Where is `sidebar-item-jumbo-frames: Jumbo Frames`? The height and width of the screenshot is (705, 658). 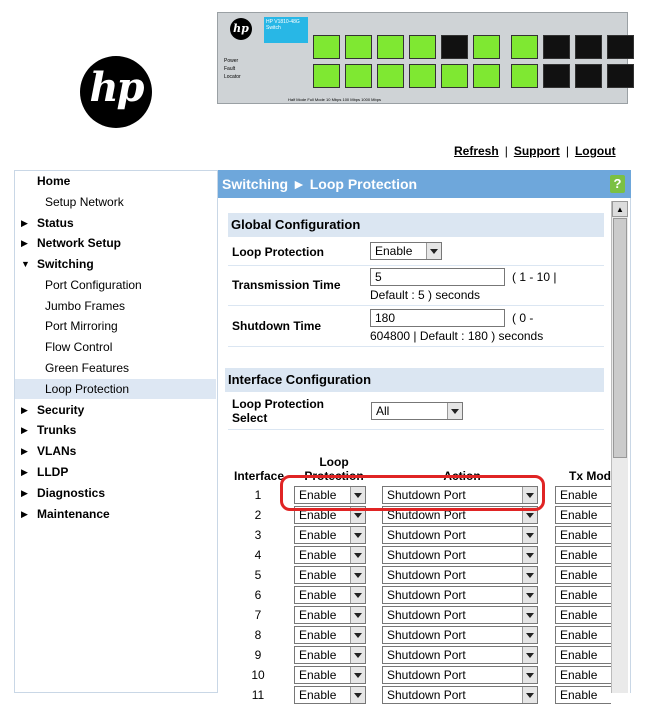
sidebar-item-jumbo-frames: Jumbo Frames is located at coordinates (115, 306).